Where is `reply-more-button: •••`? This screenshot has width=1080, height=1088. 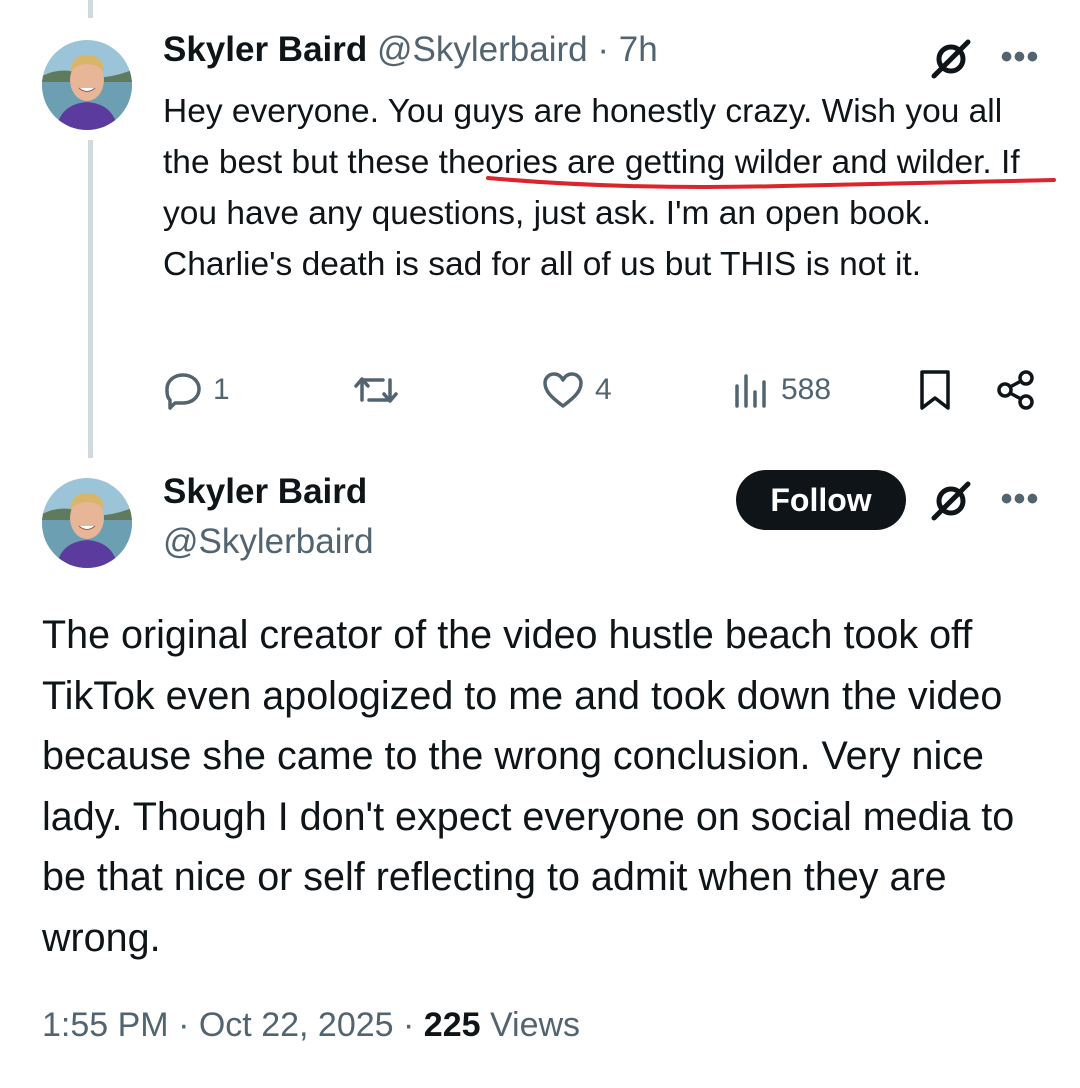
reply-more-button: ••• is located at coordinates (1020, 57).